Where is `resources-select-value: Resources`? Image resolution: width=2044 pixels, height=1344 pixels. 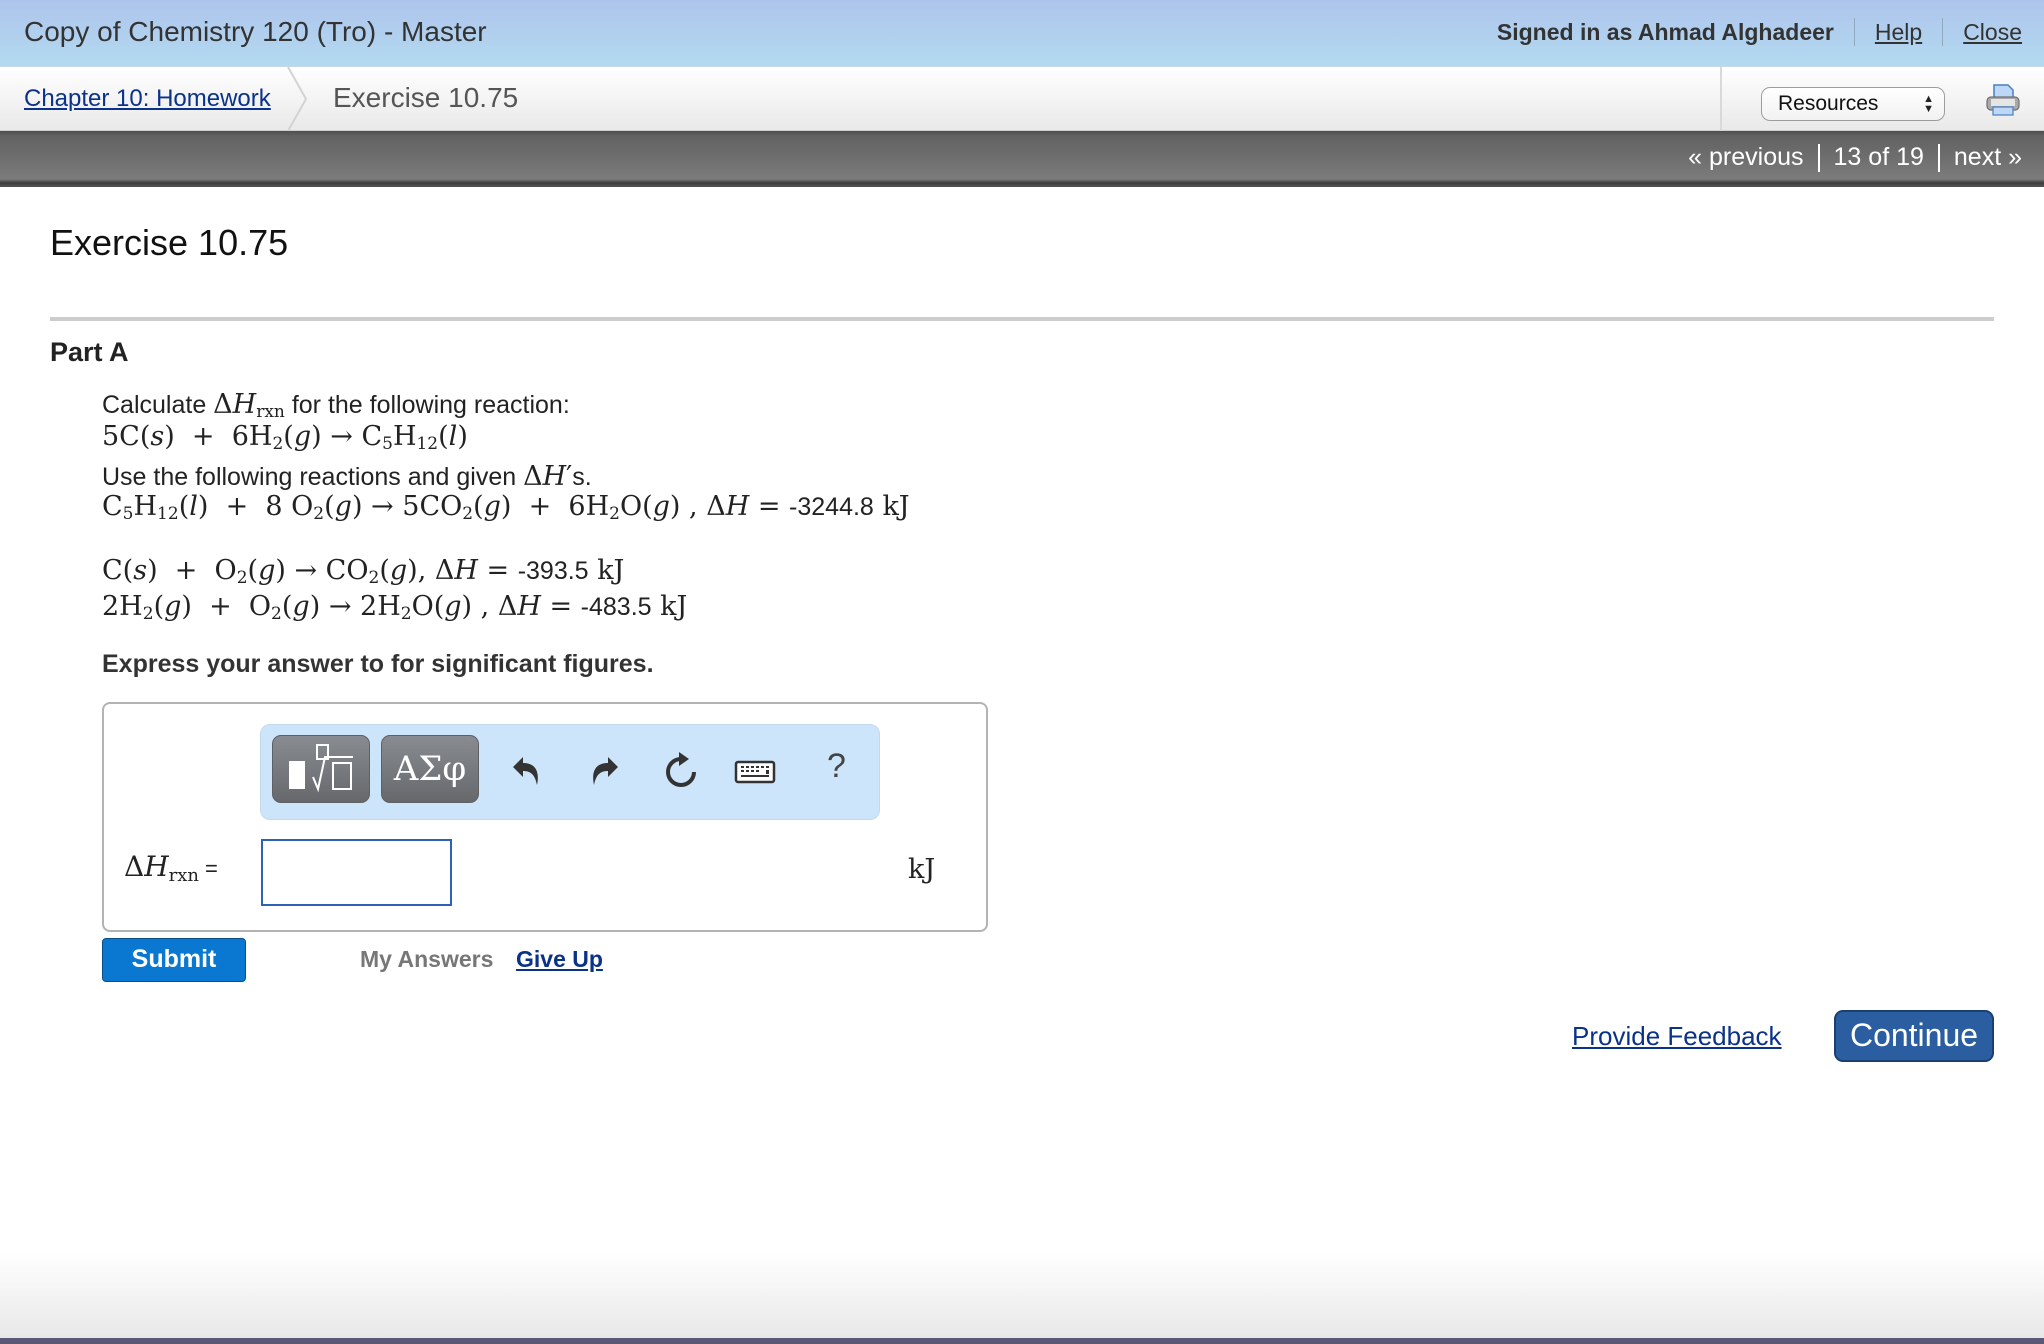 resources-select-value: Resources is located at coordinates (1828, 103).